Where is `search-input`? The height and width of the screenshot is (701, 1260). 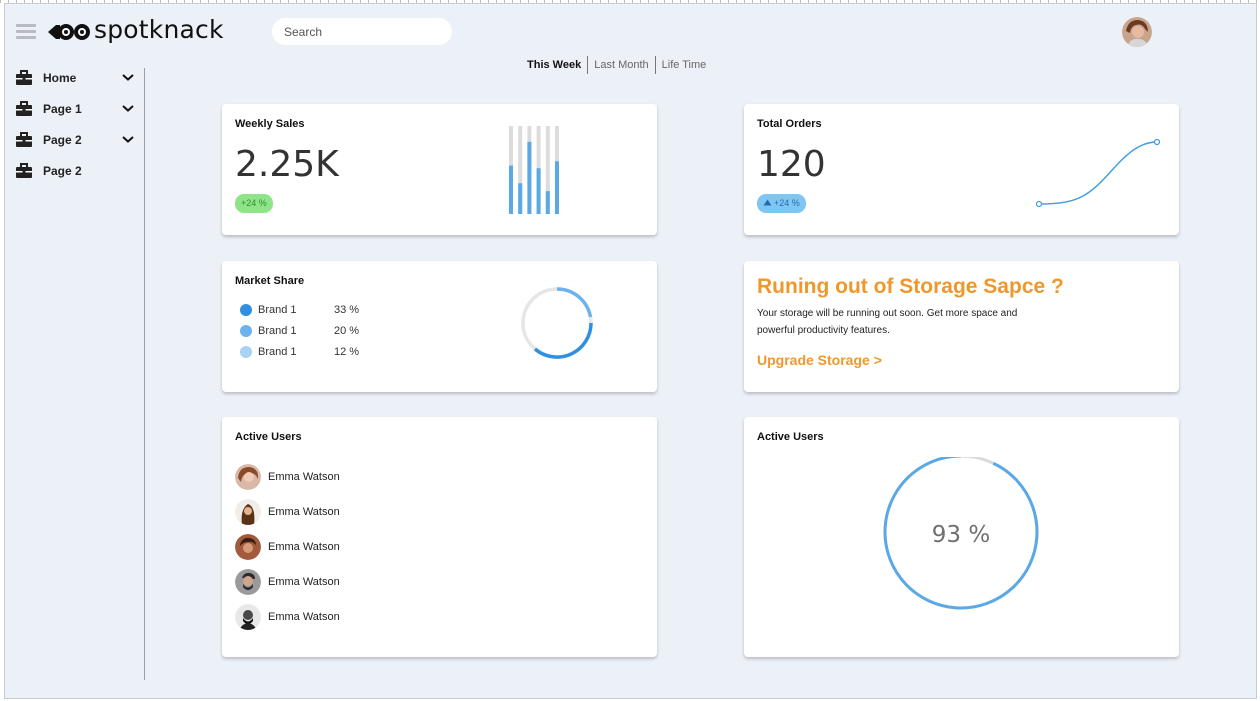 search-input is located at coordinates (362, 31).